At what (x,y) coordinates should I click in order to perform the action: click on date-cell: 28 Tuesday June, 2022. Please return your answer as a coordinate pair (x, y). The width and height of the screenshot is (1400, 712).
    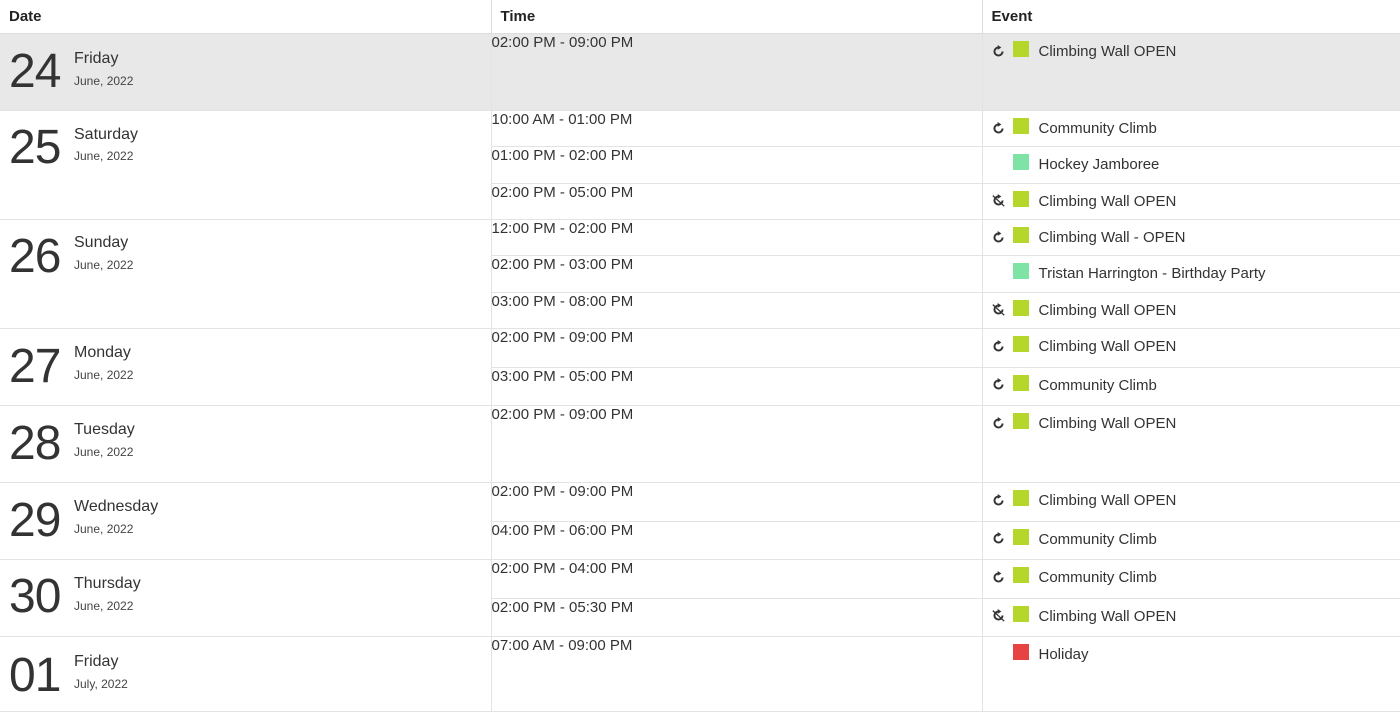
    Looking at the image, I should click on (246, 444).